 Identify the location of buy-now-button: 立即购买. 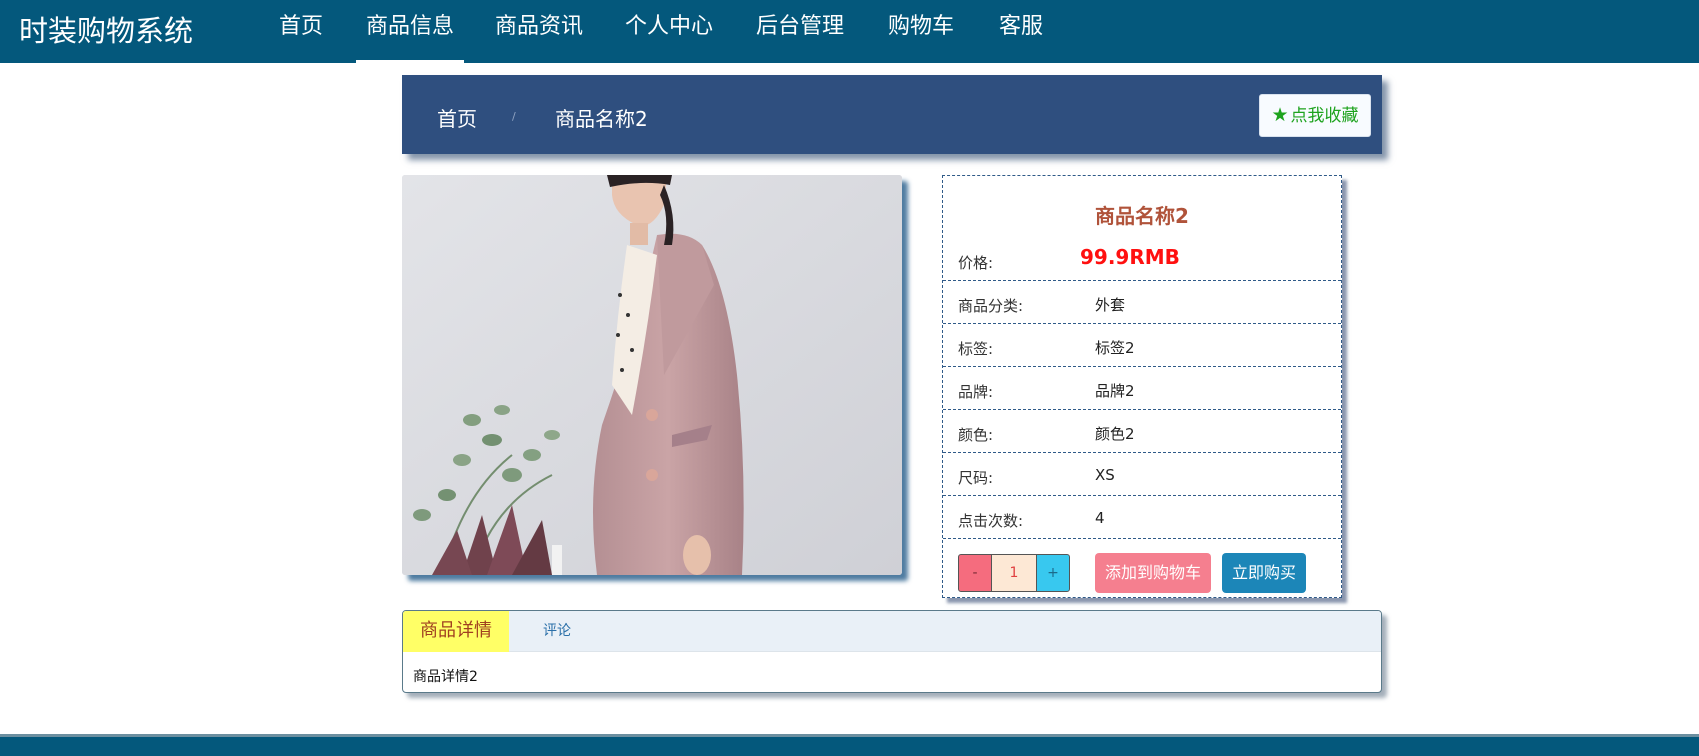
(1264, 573).